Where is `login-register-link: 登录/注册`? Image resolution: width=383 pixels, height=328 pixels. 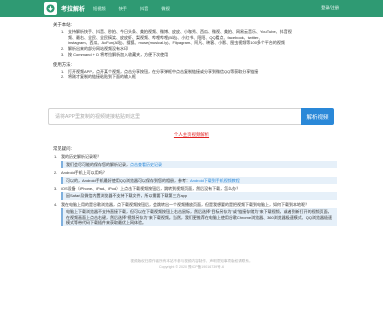 login-register-link: 登录/注册 is located at coordinates (330, 8).